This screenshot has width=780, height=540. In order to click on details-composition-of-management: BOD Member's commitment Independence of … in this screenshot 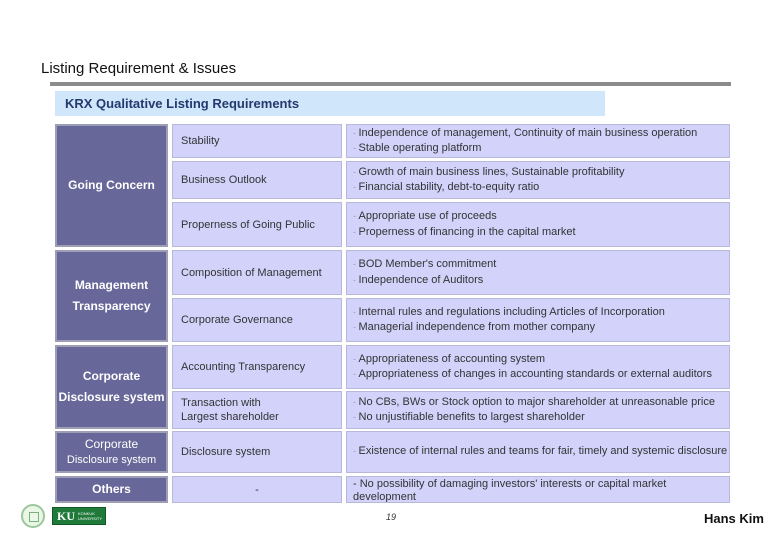, I will do `click(538, 272)`.